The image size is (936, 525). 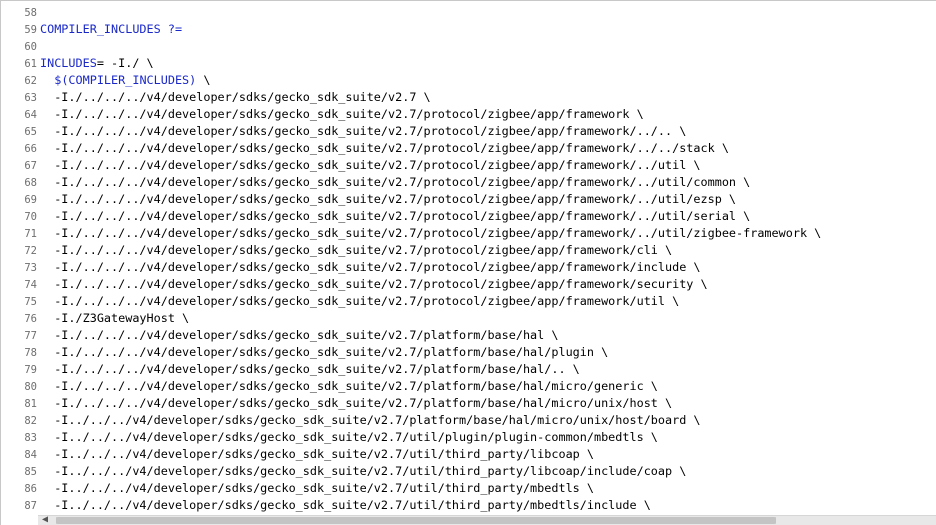 I want to click on code-text: INCLUDES= -I./ \, so click(x=97, y=63).